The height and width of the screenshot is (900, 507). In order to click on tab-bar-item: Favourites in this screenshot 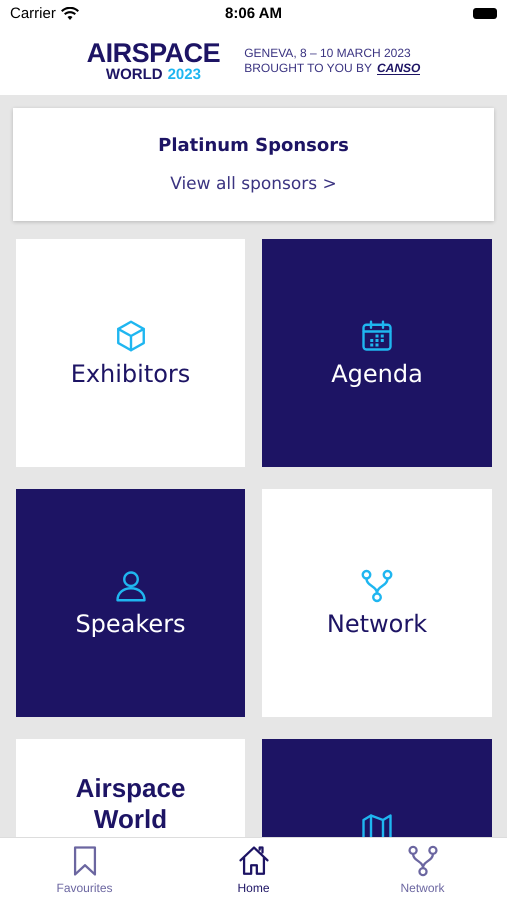, I will do `click(84, 869)`.